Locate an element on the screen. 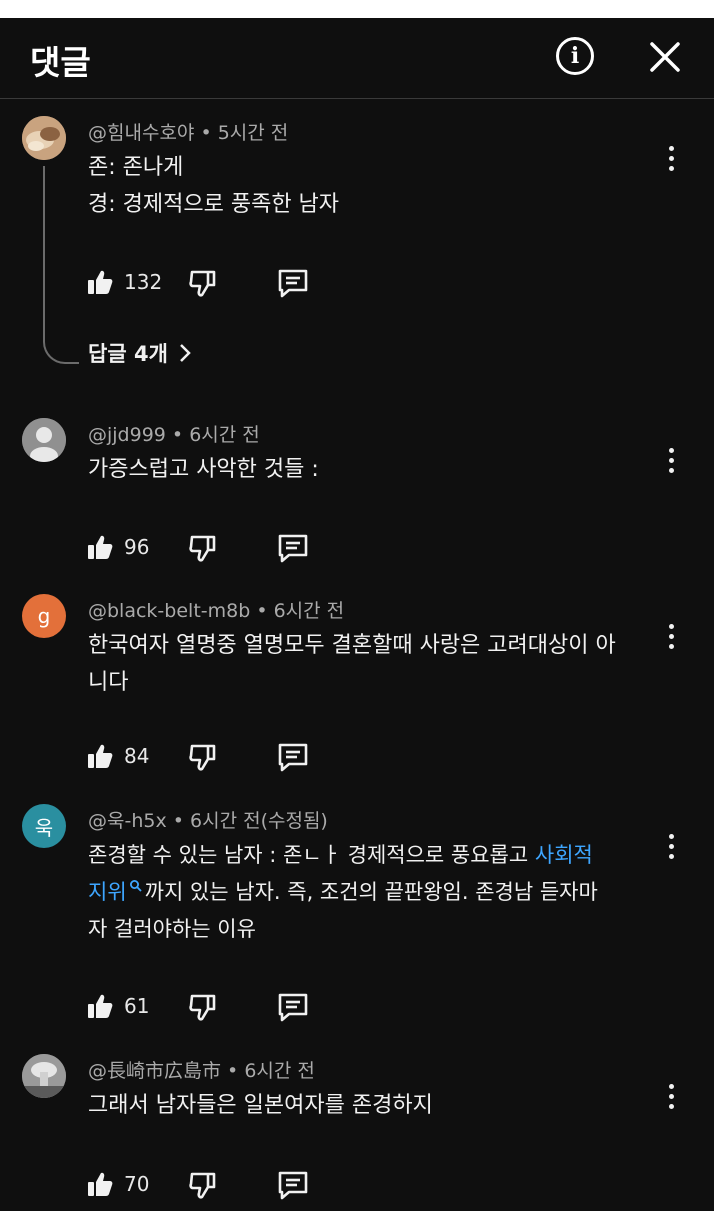  avatar: g is located at coordinates (44, 616).